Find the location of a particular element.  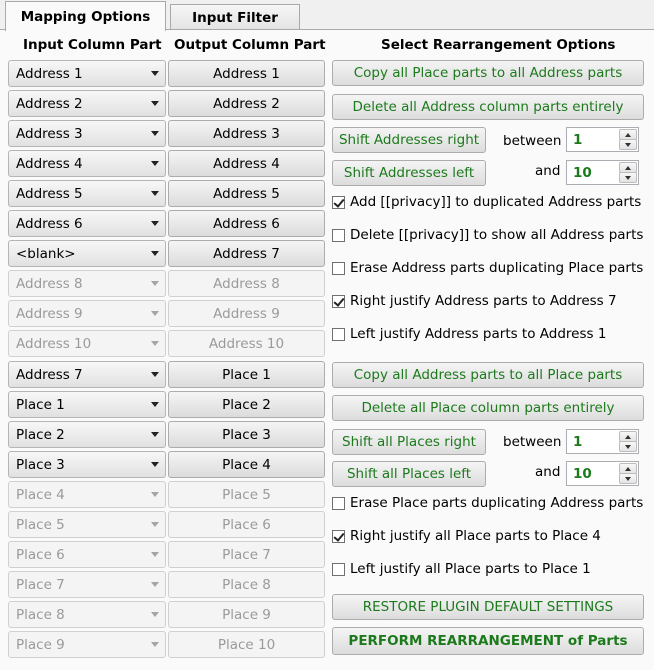

checkbox-left-justify-all-place-parts-to-place-1: Left justify all Place parts to Place 1 is located at coordinates (461, 569).